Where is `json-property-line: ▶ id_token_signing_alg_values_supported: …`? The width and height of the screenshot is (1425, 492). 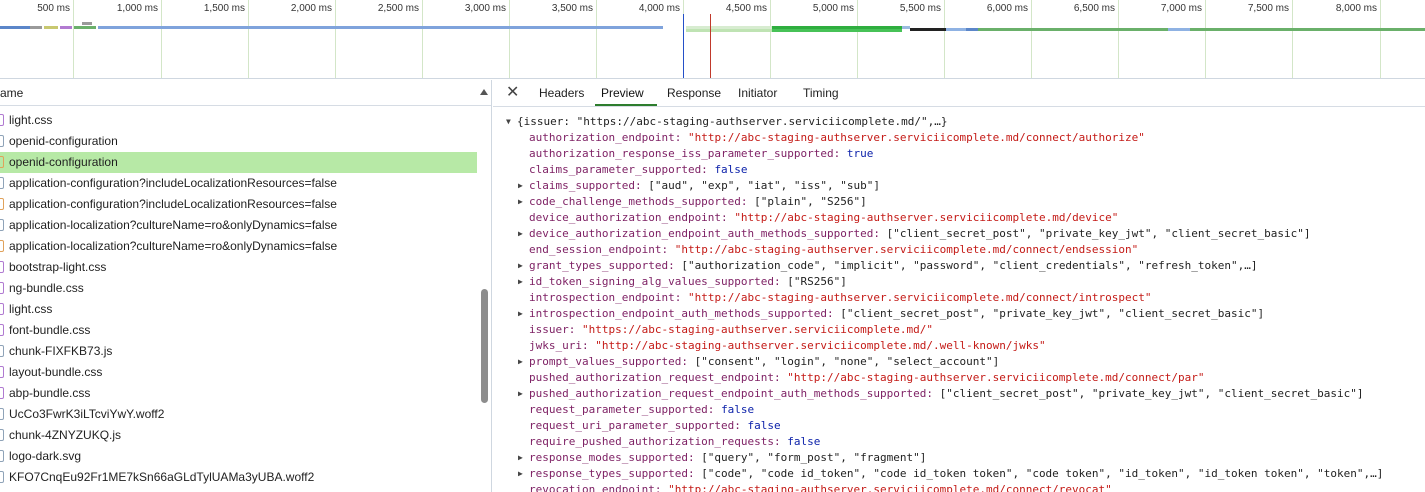
json-property-line: ▶ id_token_signing_alg_values_supported: … is located at coordinates (959, 282).